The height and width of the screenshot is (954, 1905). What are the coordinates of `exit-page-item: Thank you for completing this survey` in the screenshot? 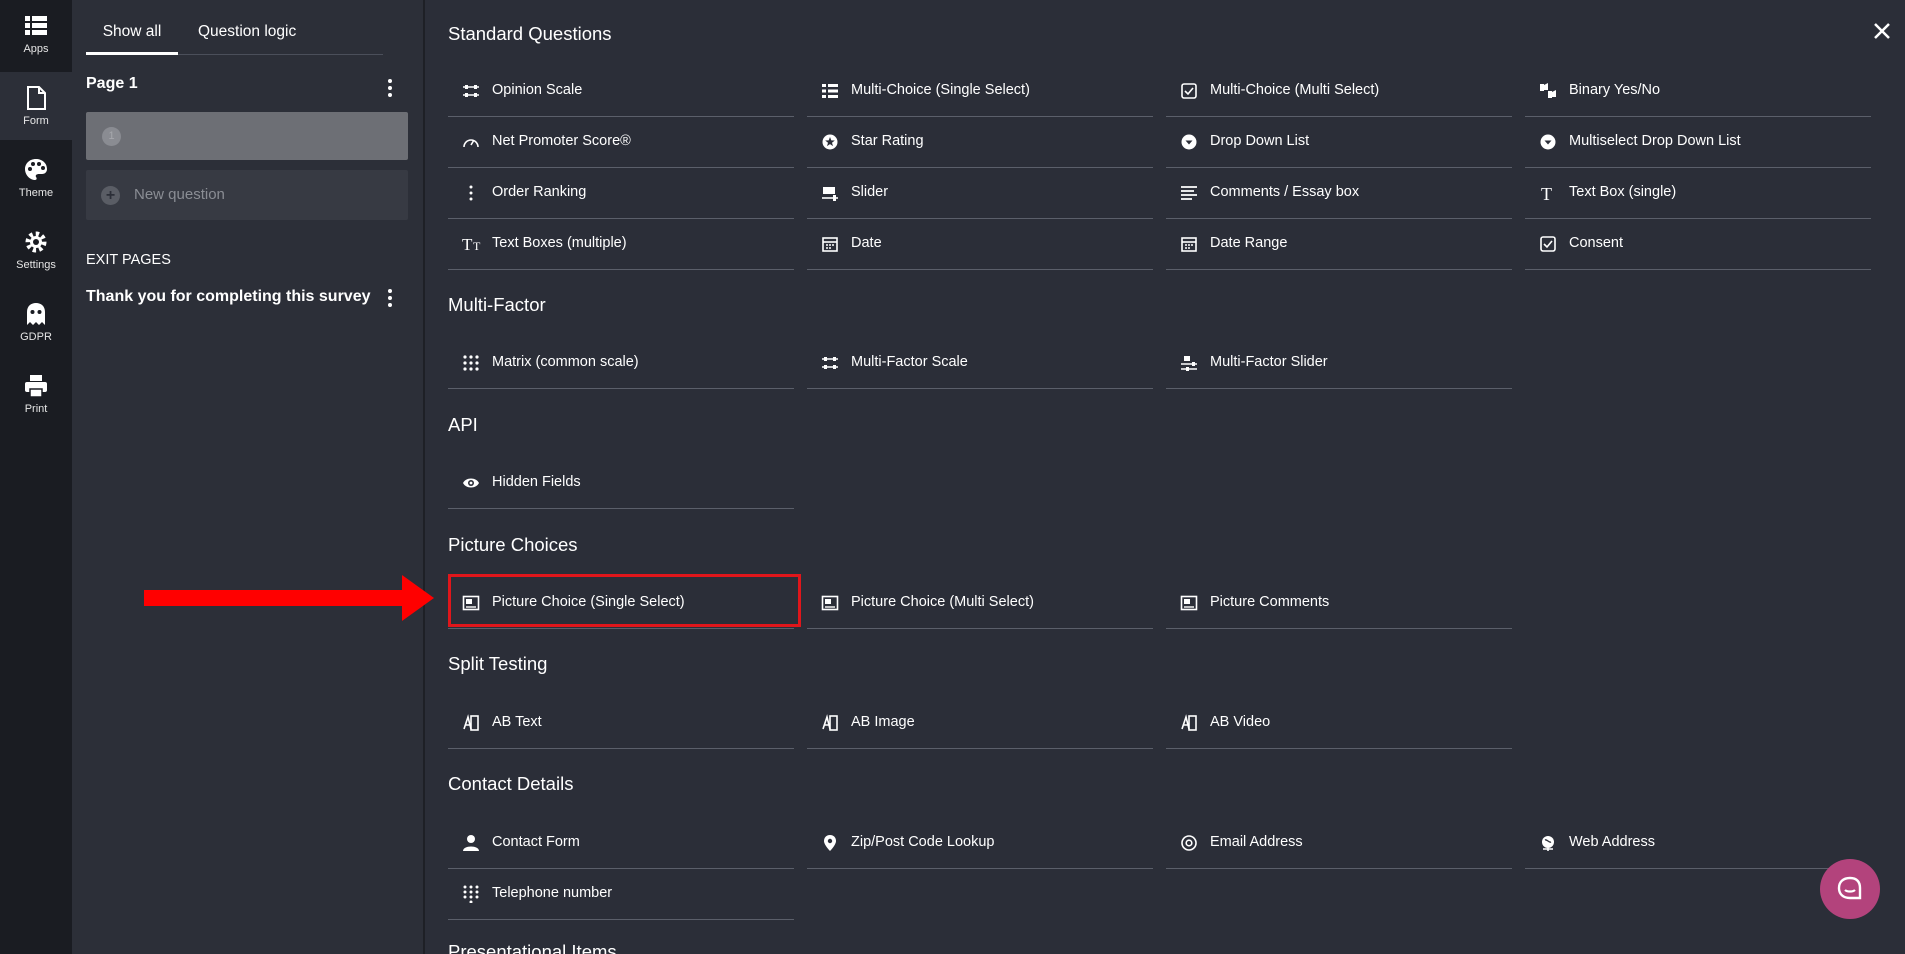 It's located at (228, 297).